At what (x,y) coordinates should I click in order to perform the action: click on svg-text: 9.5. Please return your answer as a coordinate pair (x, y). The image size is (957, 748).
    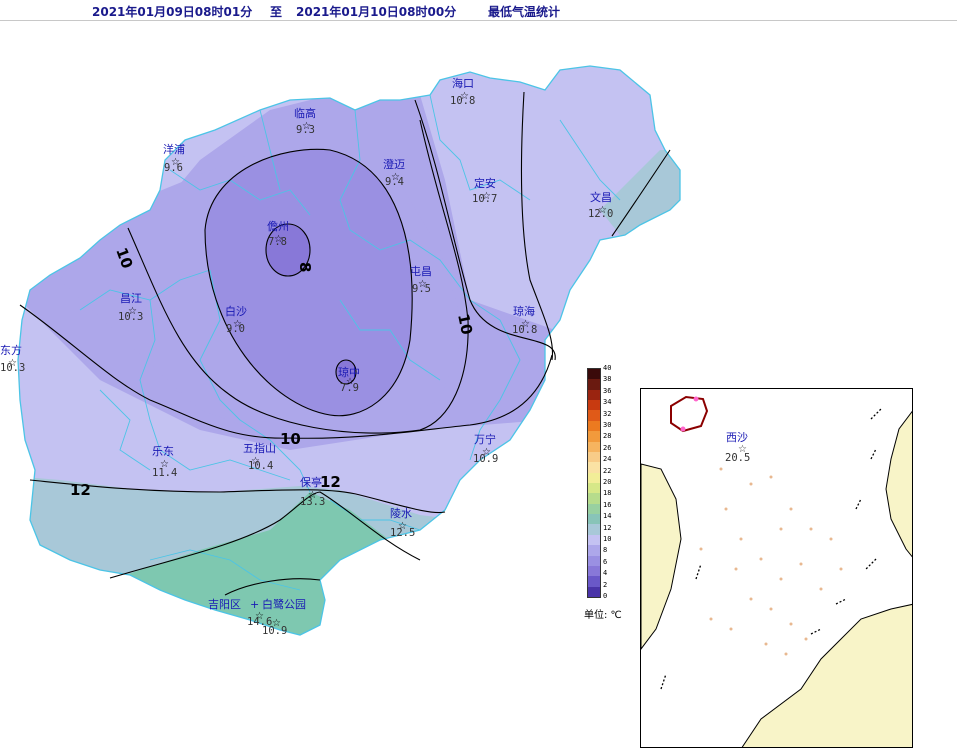
    Looking at the image, I should click on (421, 289).